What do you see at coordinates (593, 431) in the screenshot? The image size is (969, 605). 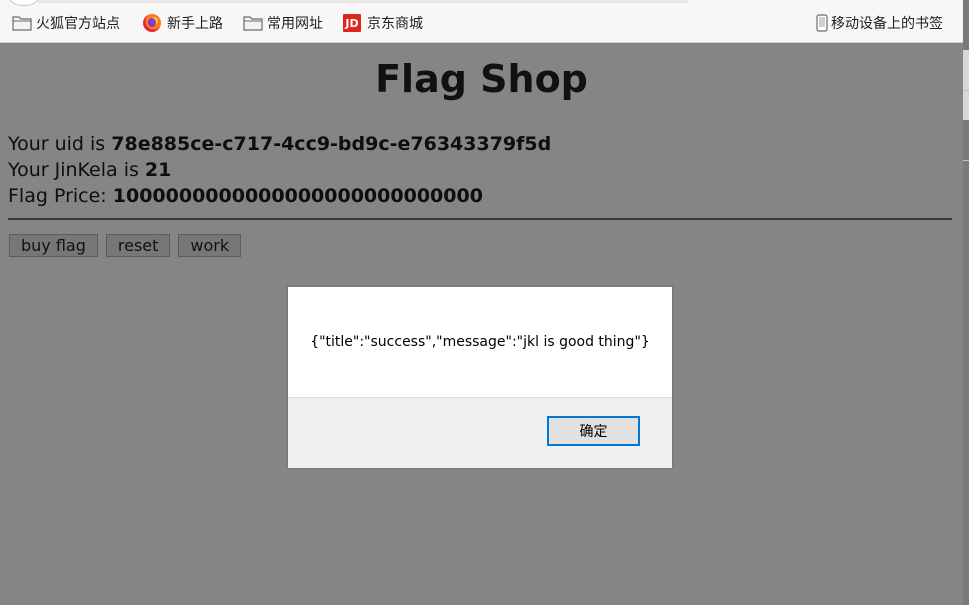 I see `ok-button: 确定` at bounding box center [593, 431].